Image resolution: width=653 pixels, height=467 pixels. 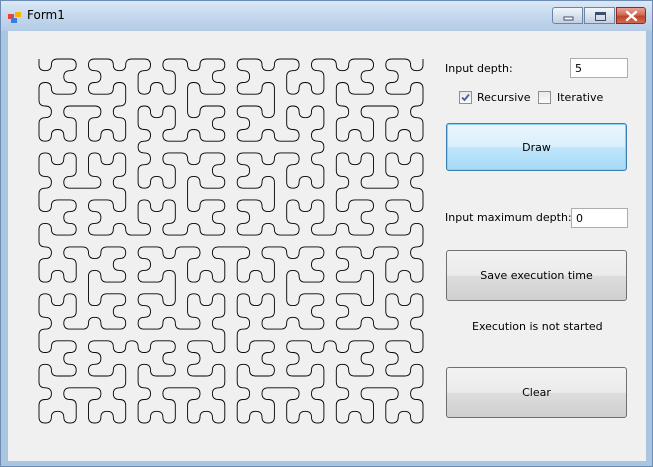 I want to click on recursive-checkbox, so click(x=465, y=97).